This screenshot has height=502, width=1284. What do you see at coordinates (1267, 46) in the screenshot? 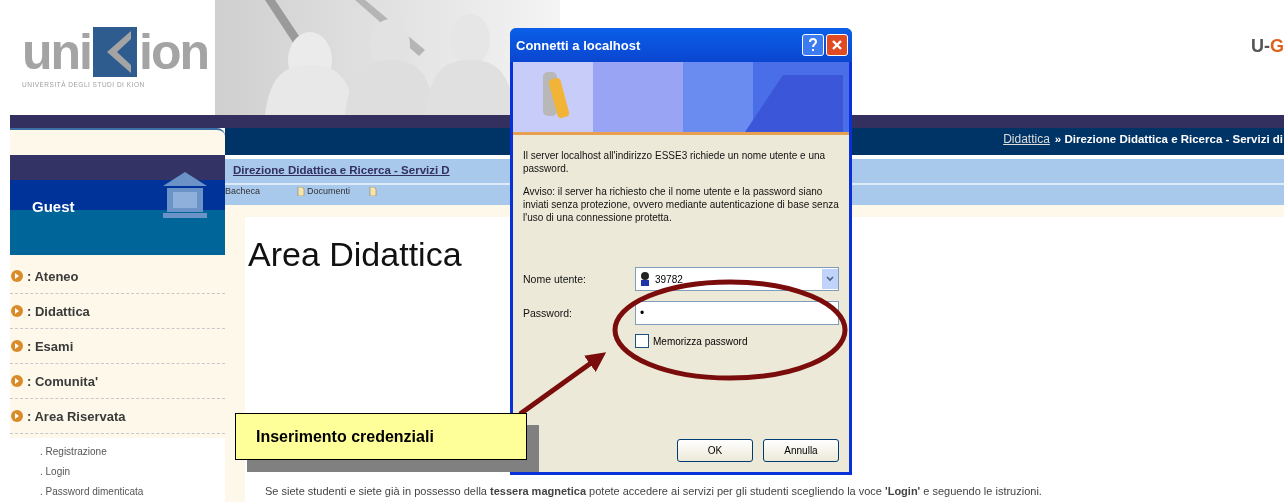
I see `partner-logo: U-G` at bounding box center [1267, 46].